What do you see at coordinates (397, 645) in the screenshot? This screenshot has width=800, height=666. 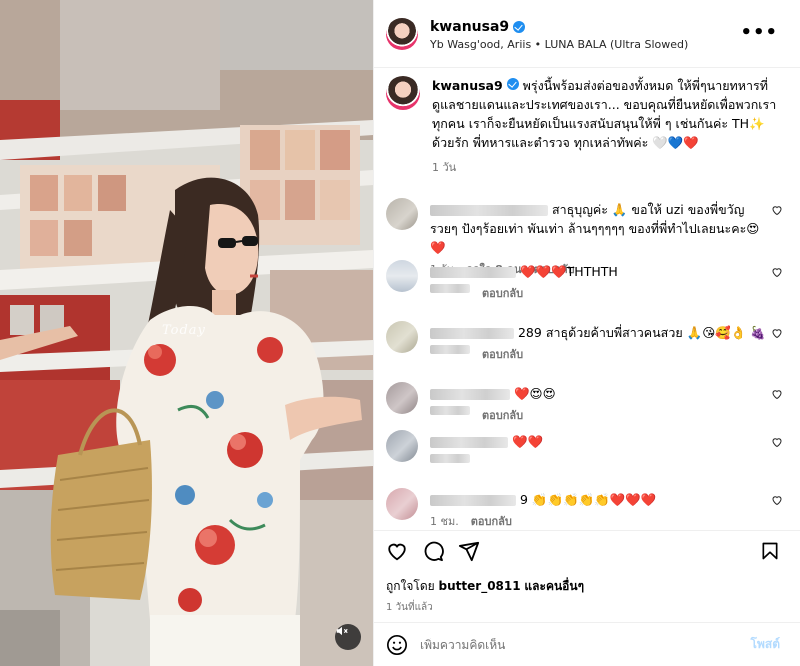 I see `emoji-picker-icon` at bounding box center [397, 645].